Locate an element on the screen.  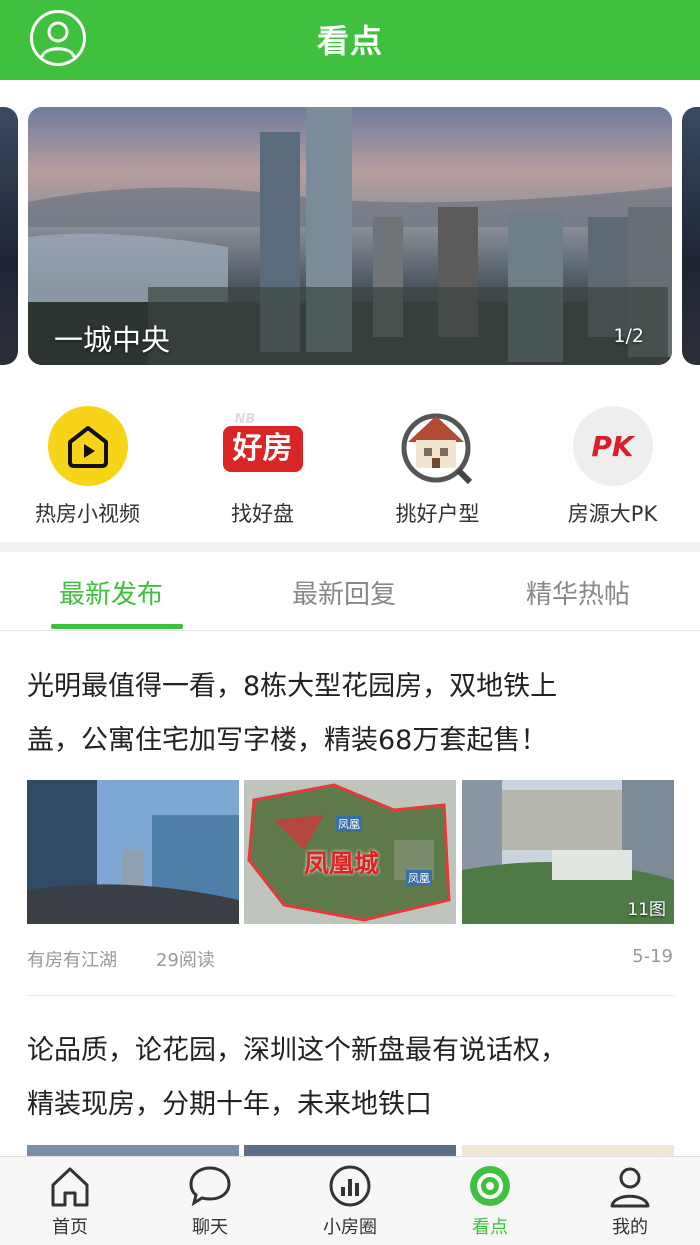
banner-caption: 一城中央 is located at coordinates (112, 340).